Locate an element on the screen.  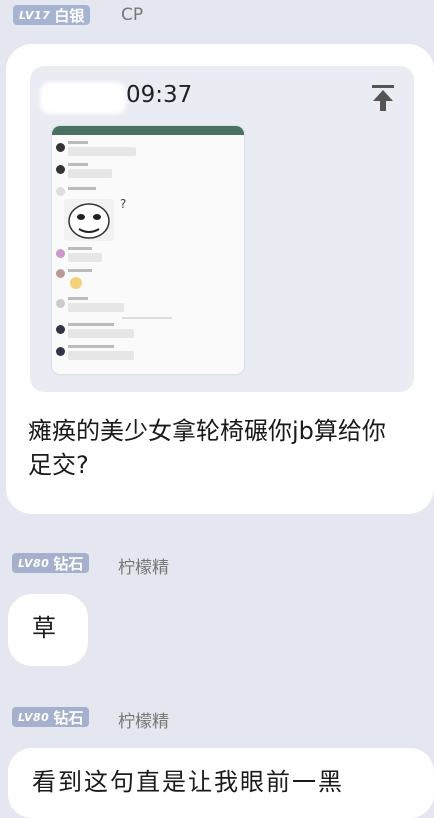
level-badge: LV17 白银 is located at coordinates (52, 15).